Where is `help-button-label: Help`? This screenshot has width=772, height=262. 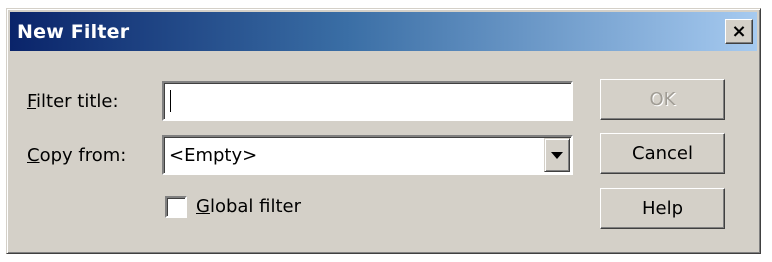 help-button-label: Help is located at coordinates (662, 208).